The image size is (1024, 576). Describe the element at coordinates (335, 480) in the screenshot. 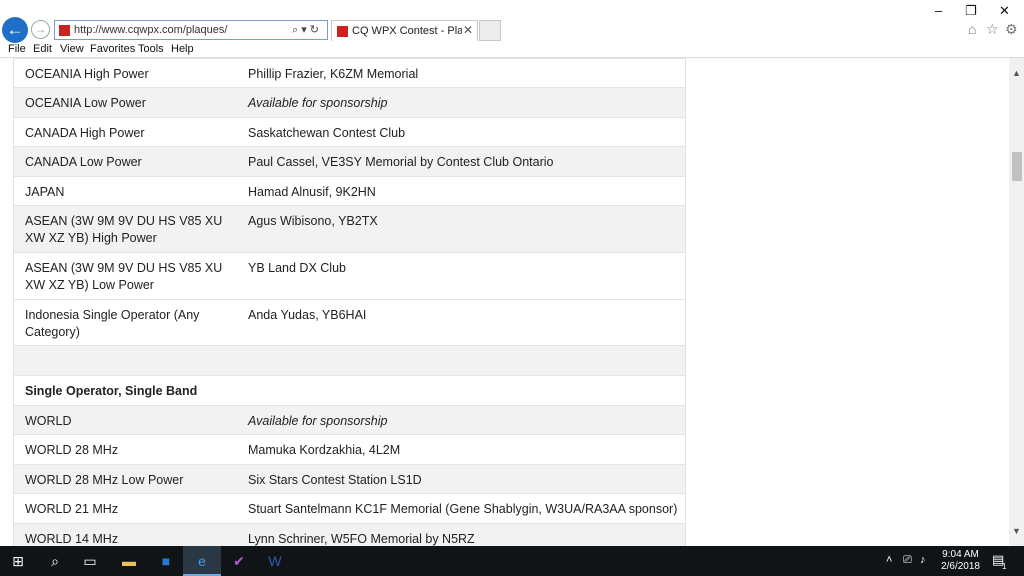

I see `award-sponsor: Six Stars Contest Station LS1D` at that location.